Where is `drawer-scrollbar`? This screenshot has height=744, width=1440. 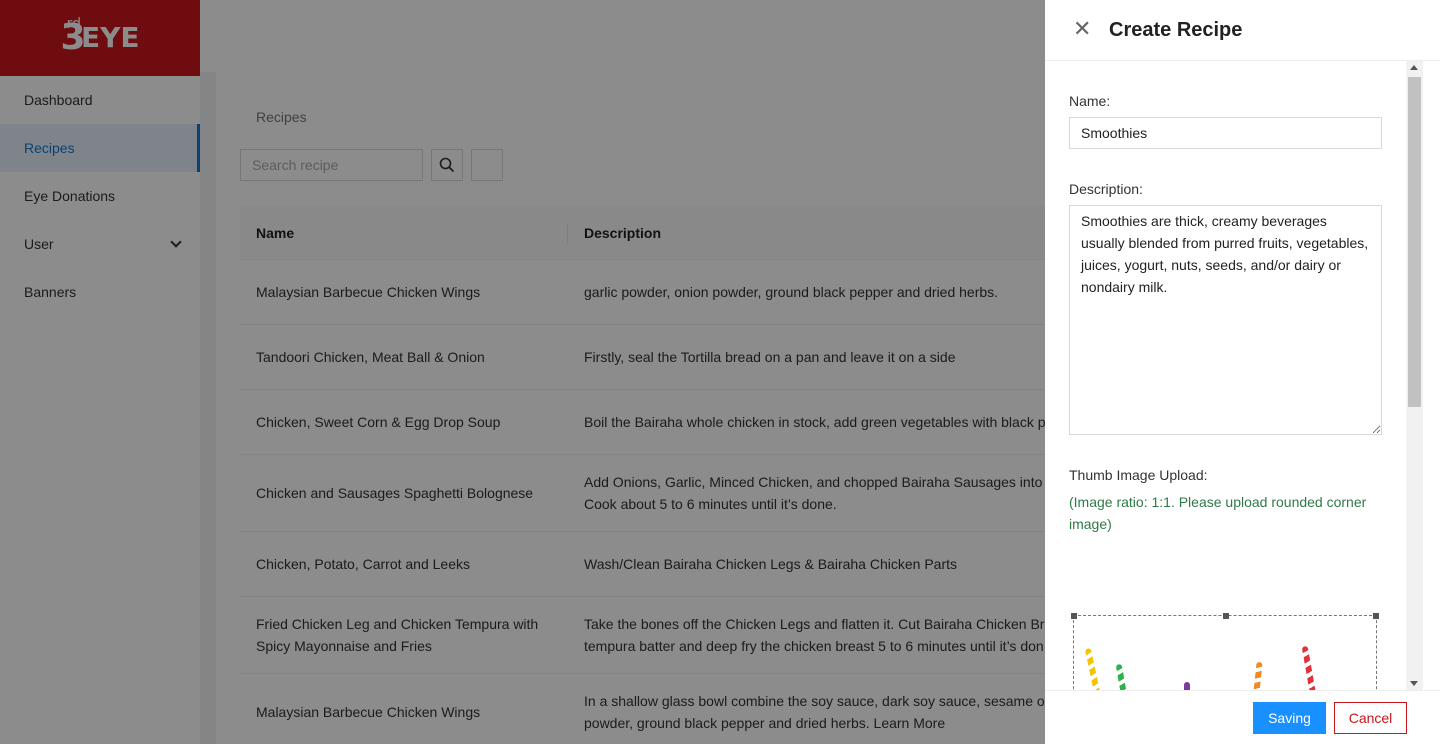 drawer-scrollbar is located at coordinates (1414, 375).